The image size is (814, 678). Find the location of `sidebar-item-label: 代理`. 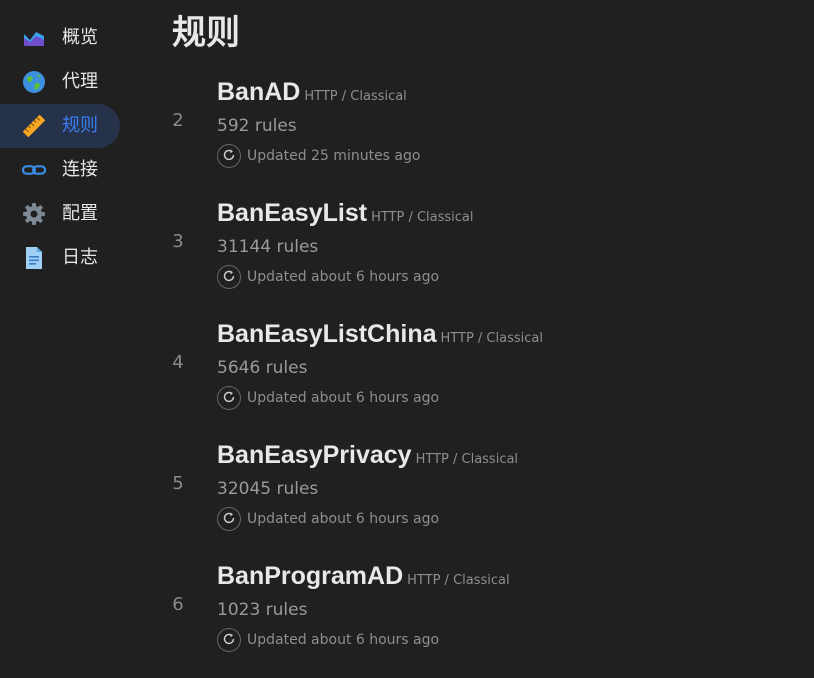

sidebar-item-label: 代理 is located at coordinates (80, 81).